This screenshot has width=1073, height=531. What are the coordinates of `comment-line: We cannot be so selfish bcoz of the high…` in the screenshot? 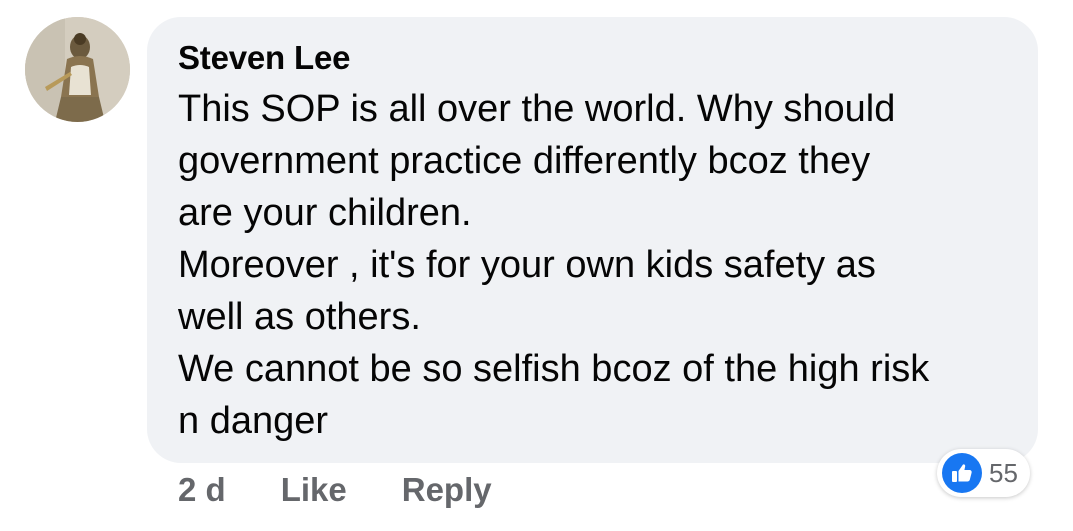 It's located at (554, 369).